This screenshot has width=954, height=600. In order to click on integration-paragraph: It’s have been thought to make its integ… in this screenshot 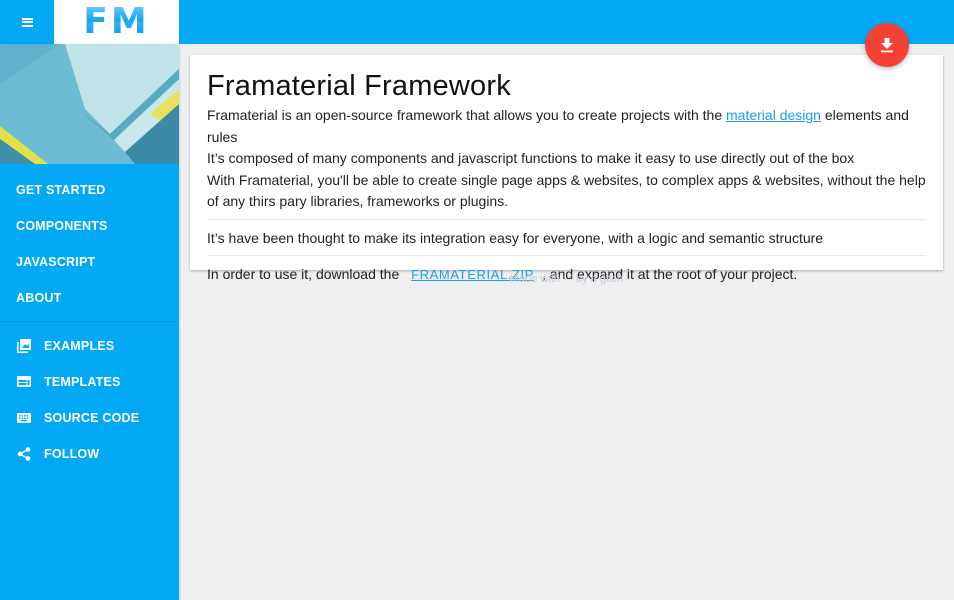, I will do `click(515, 237)`.